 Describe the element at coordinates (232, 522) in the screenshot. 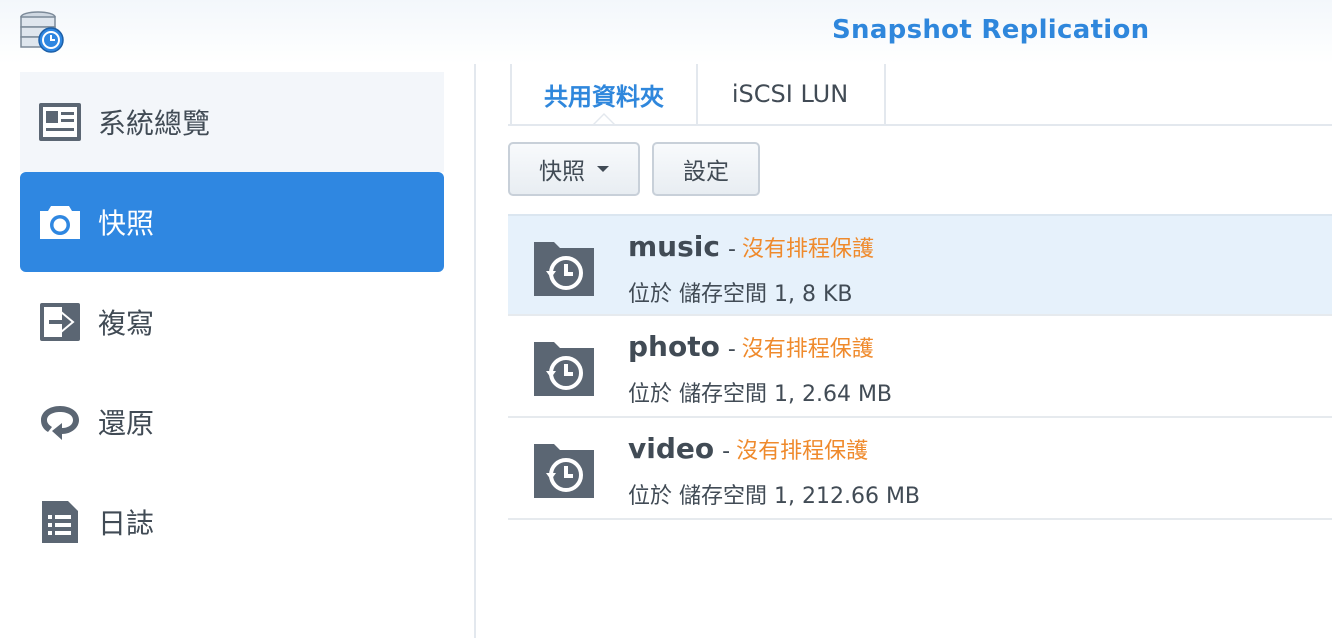

I see `sidebar-item-log: 日誌` at that location.